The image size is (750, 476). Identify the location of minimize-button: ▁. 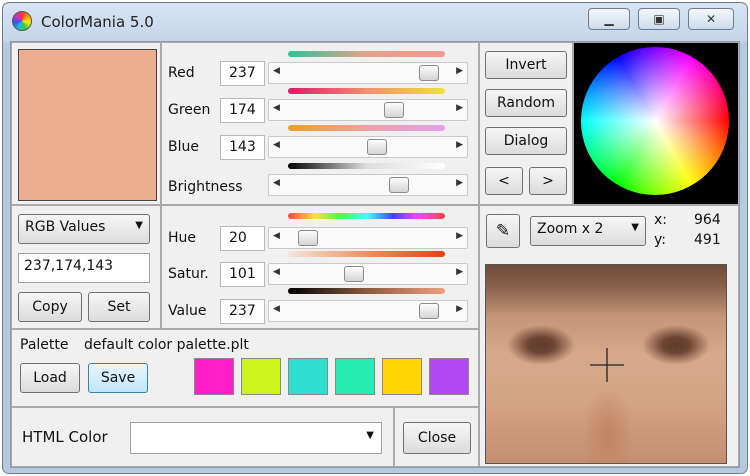
(609, 19).